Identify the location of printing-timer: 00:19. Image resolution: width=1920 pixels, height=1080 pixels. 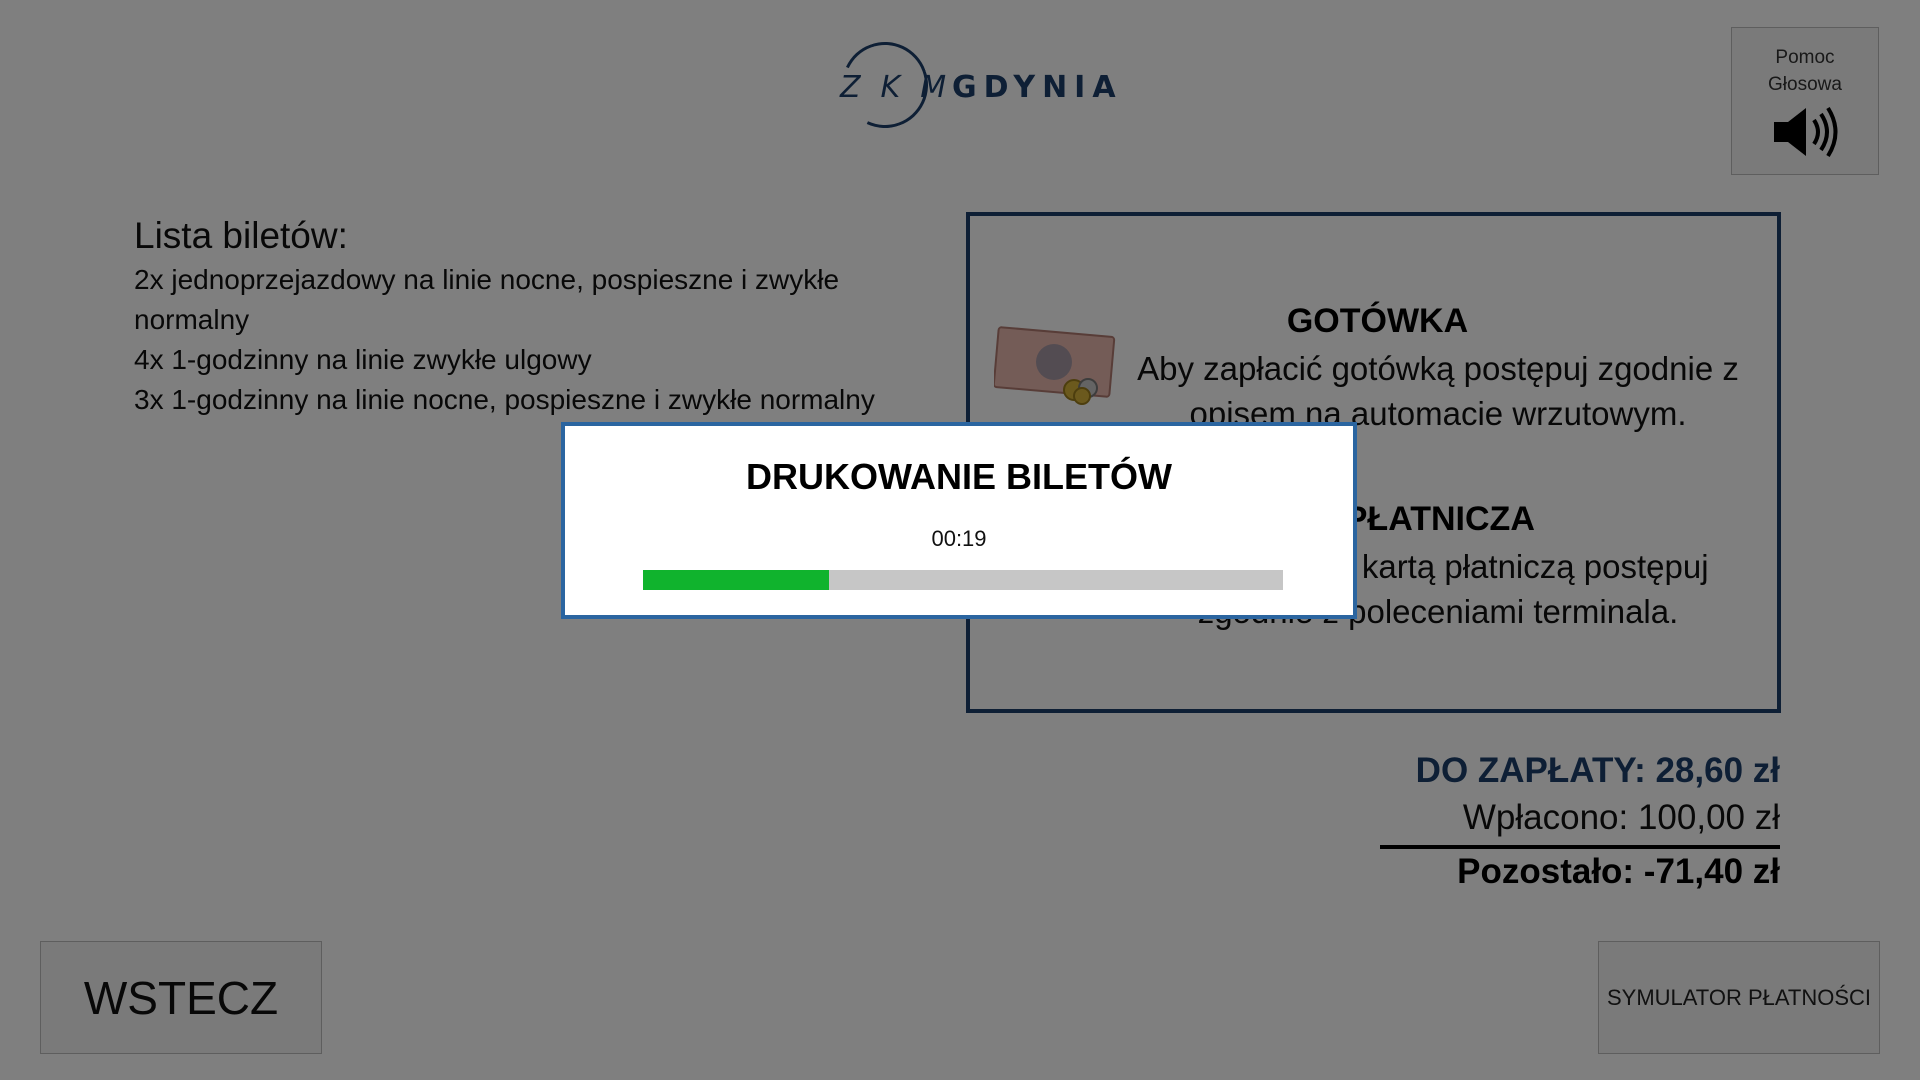
(959, 538).